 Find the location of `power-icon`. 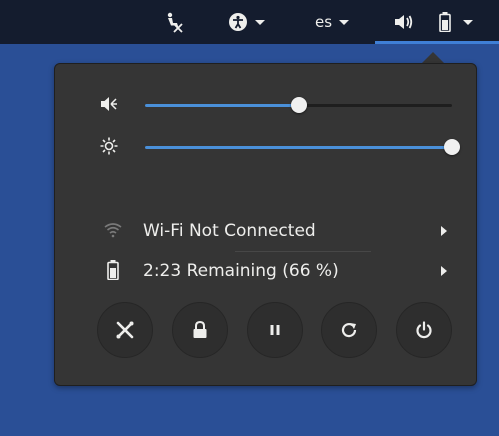

power-icon is located at coordinates (424, 330).